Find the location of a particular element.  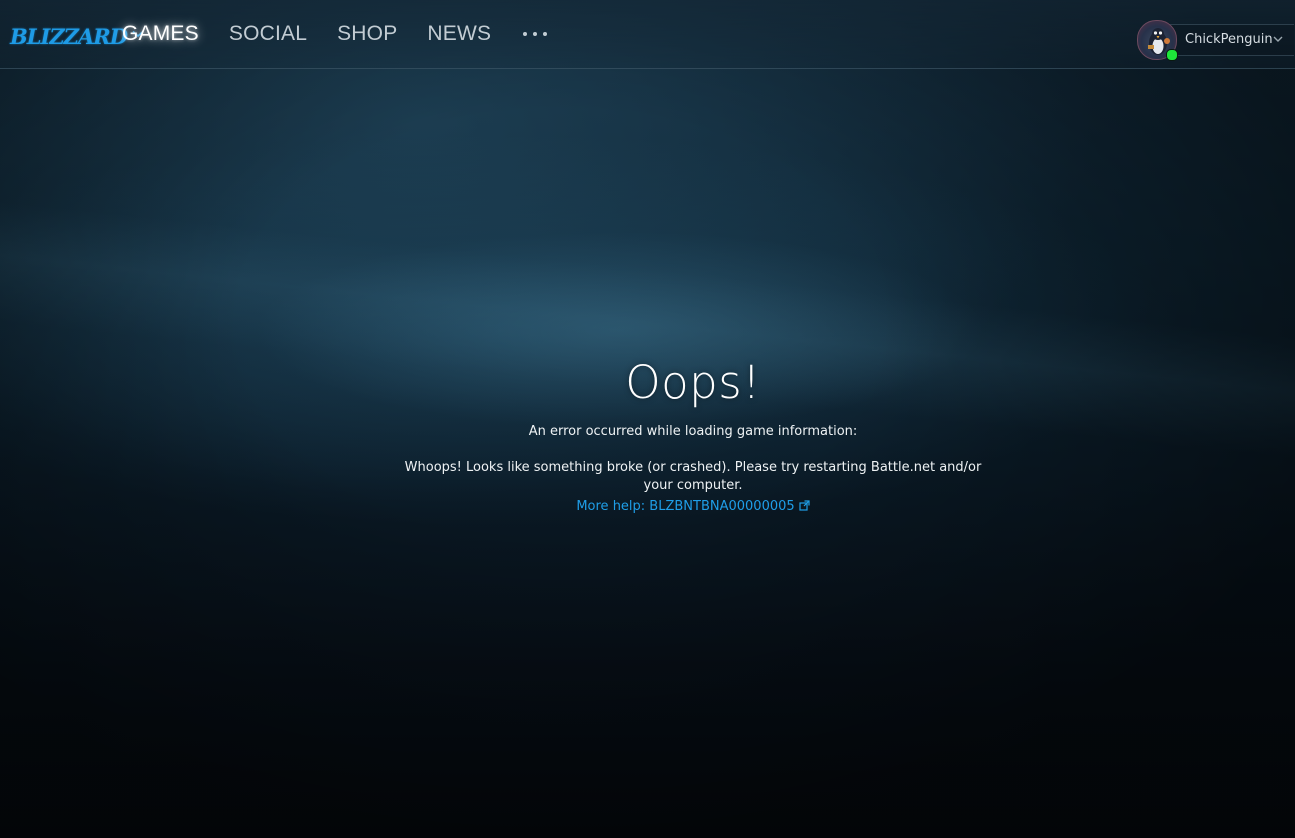

error-title: Oops! is located at coordinates (693, 382).